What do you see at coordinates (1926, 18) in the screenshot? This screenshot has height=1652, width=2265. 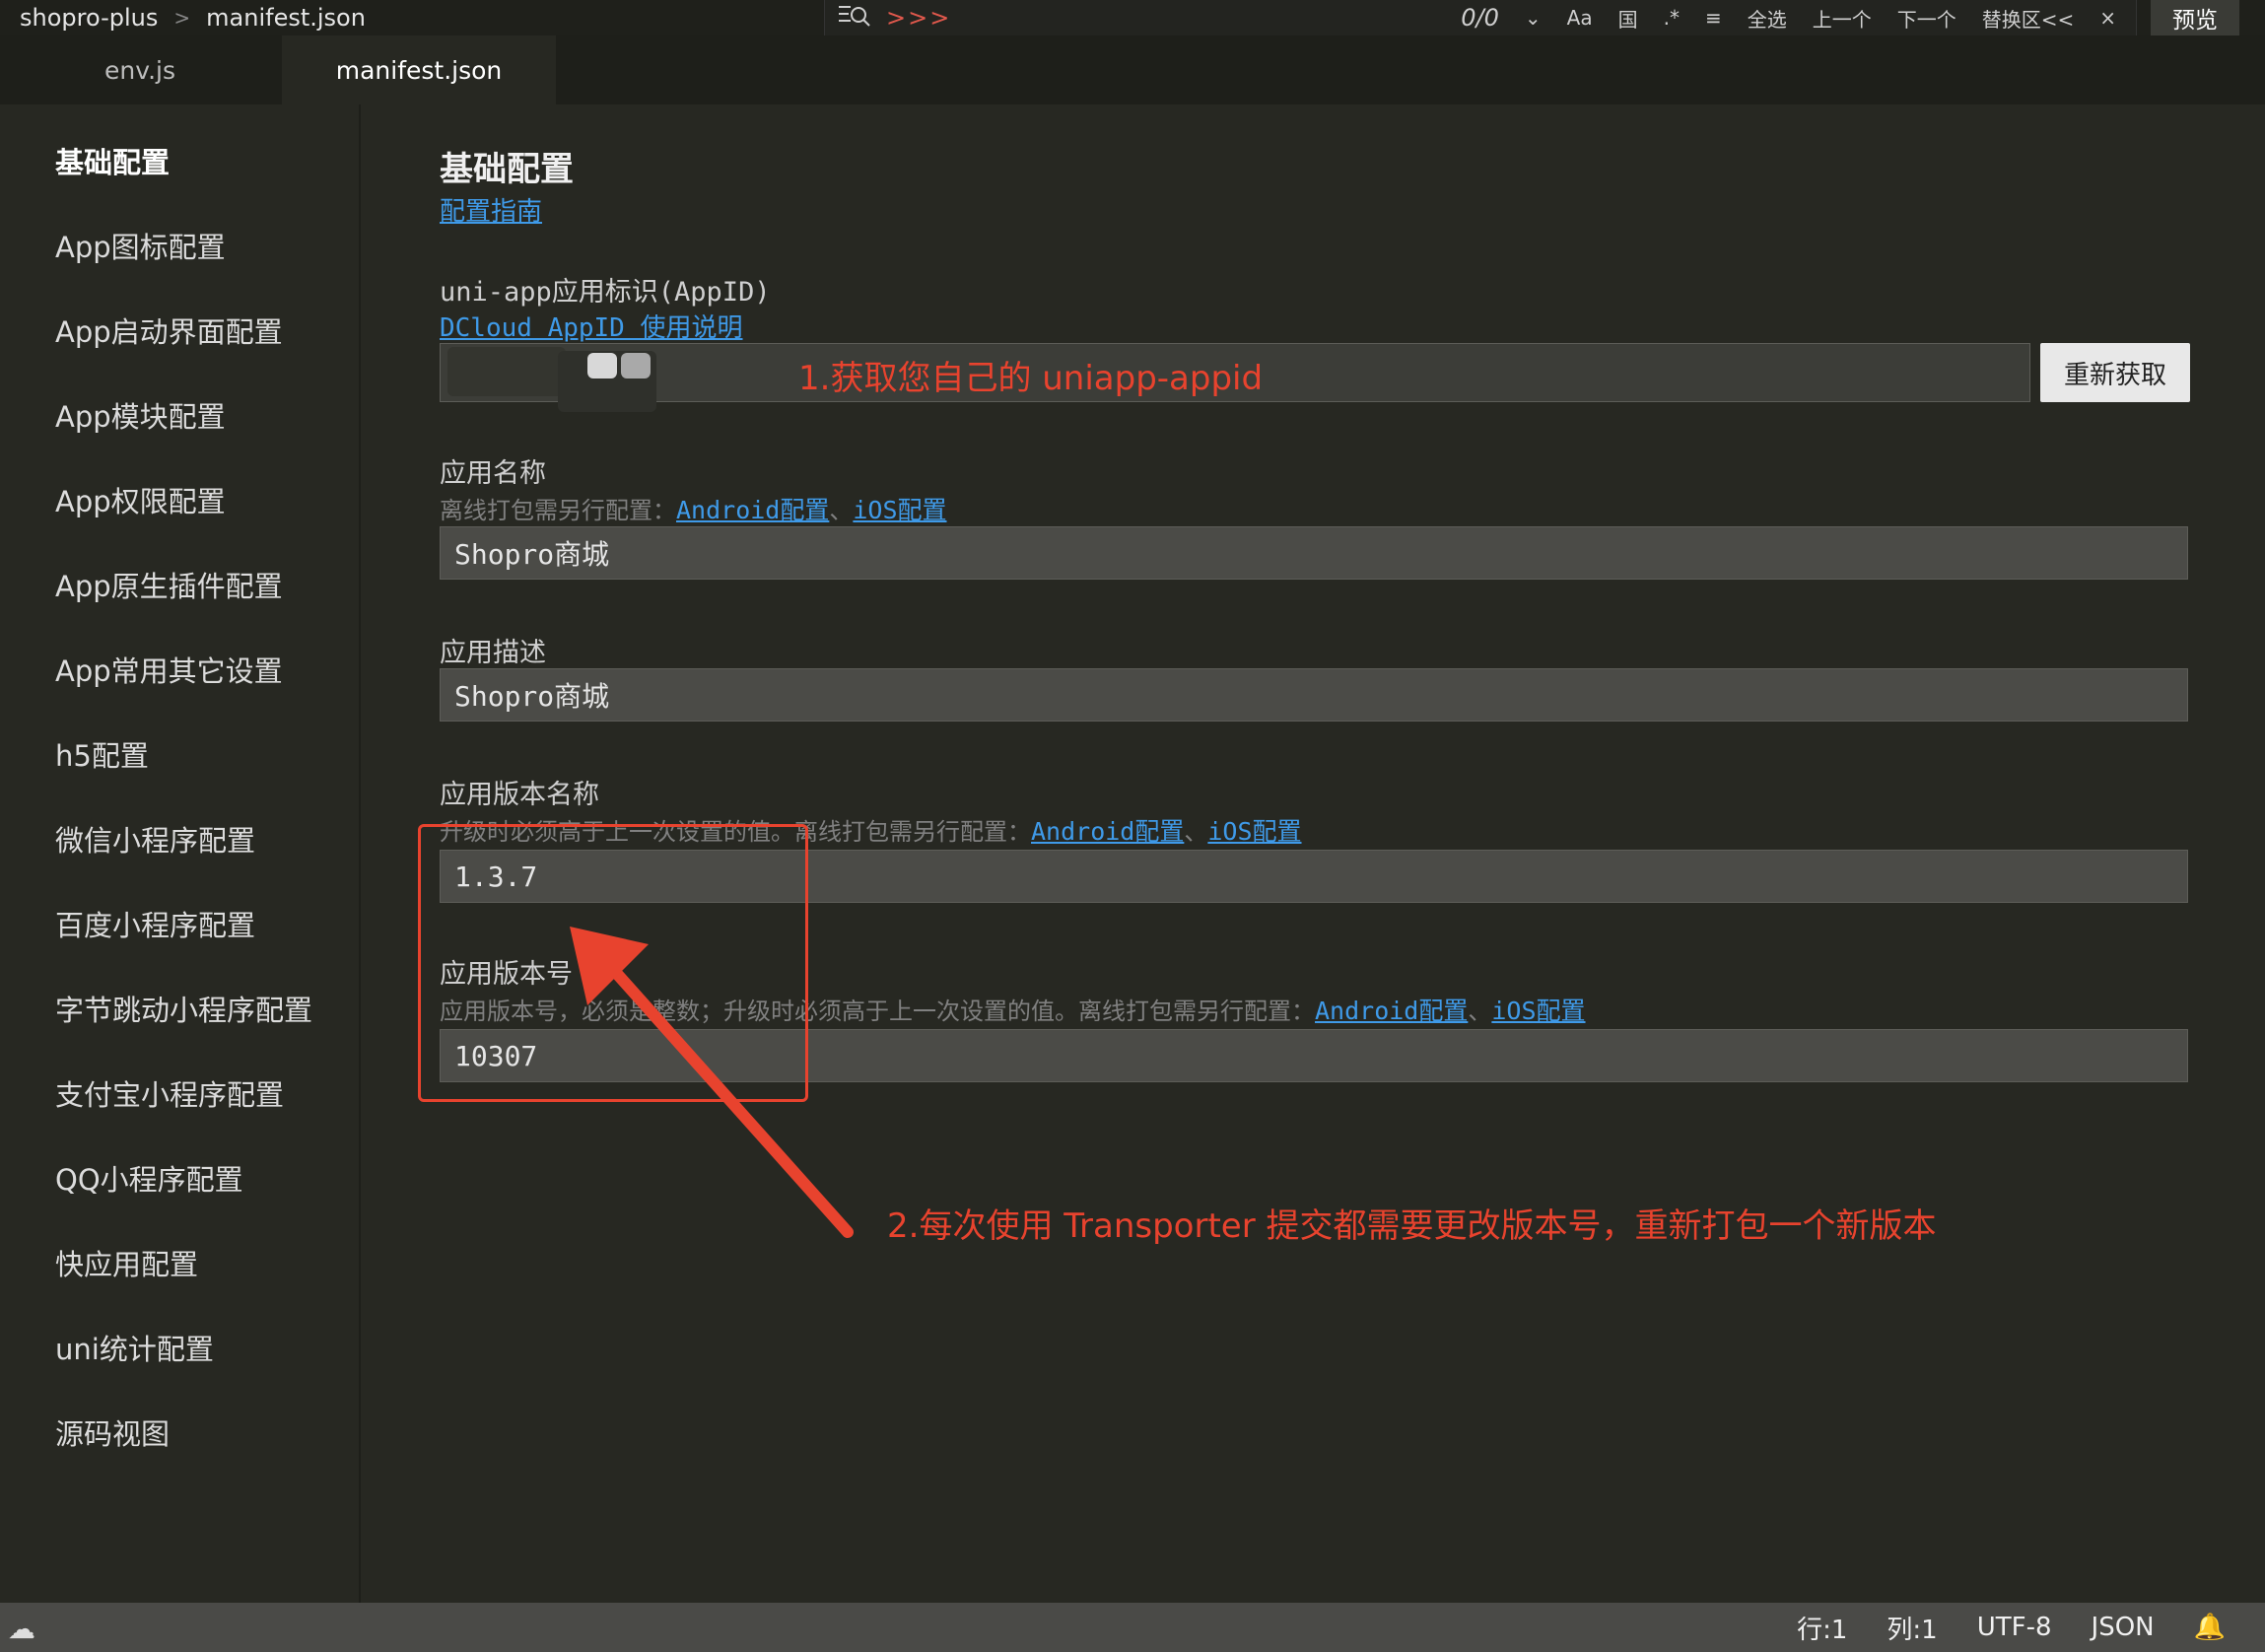 I see `next-match-button: 下一个` at bounding box center [1926, 18].